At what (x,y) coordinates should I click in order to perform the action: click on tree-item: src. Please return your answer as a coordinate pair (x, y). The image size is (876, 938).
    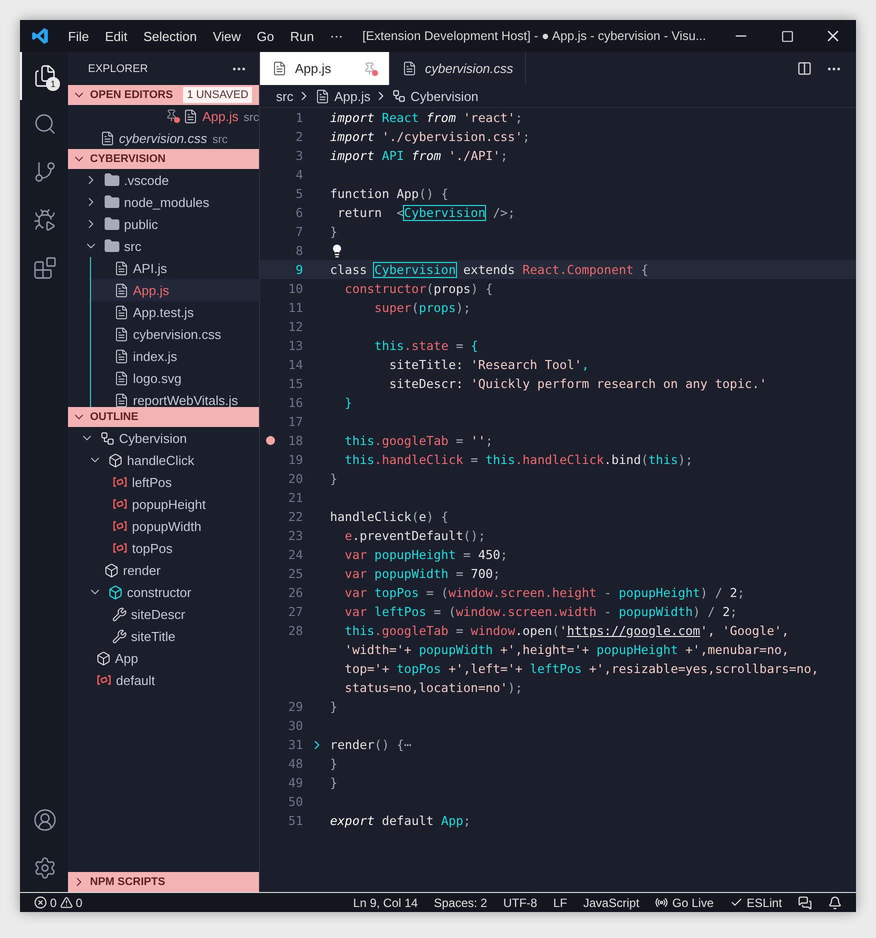
    Looking at the image, I should click on (163, 246).